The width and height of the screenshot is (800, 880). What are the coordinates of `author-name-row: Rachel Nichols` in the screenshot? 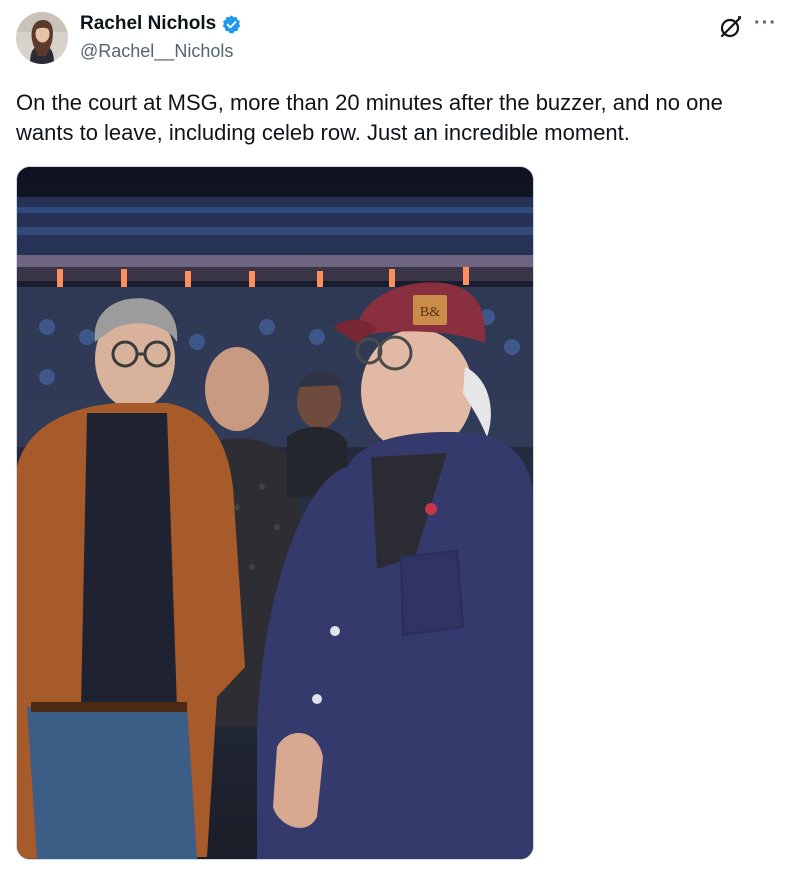 It's located at (161, 24).